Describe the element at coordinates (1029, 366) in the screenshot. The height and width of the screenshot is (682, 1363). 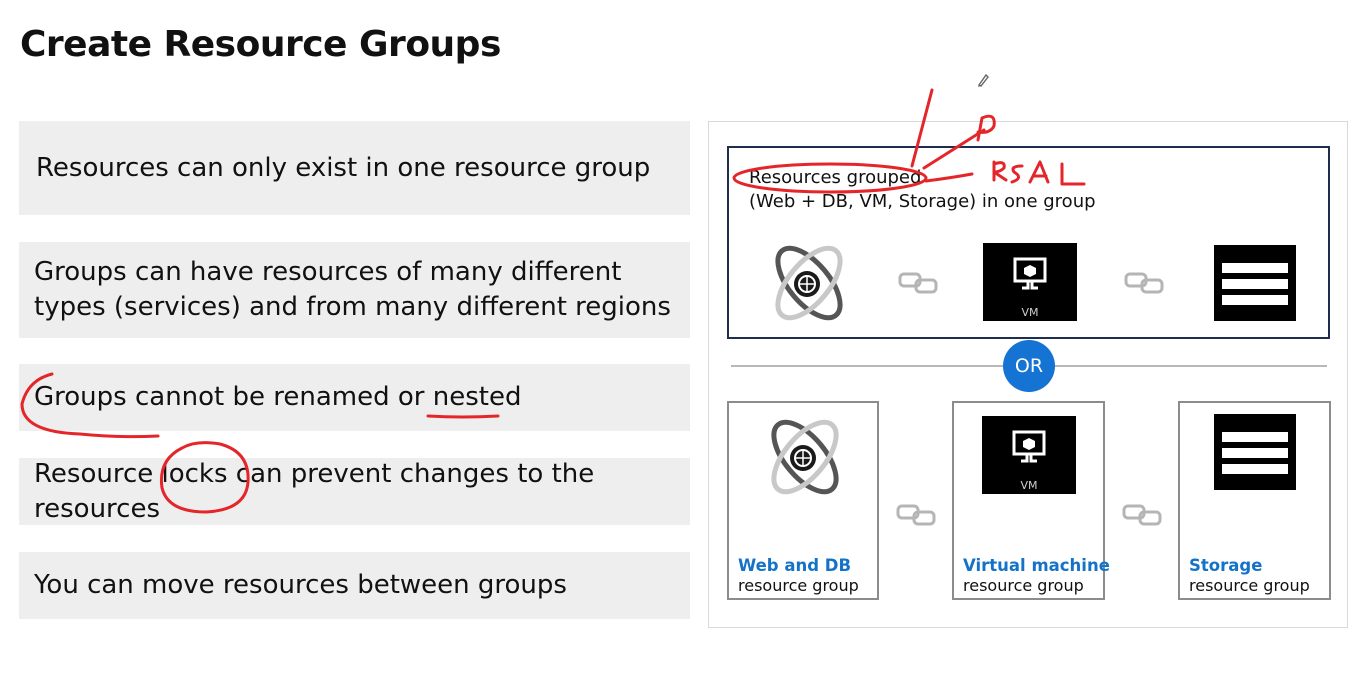
I see `or-badge: OR` at that location.